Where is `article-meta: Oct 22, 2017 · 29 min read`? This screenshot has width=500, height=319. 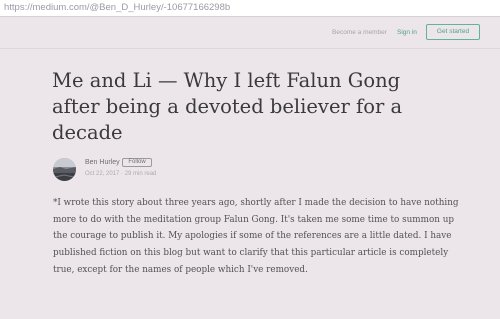 article-meta: Oct 22, 2017 · 29 min read is located at coordinates (121, 174).